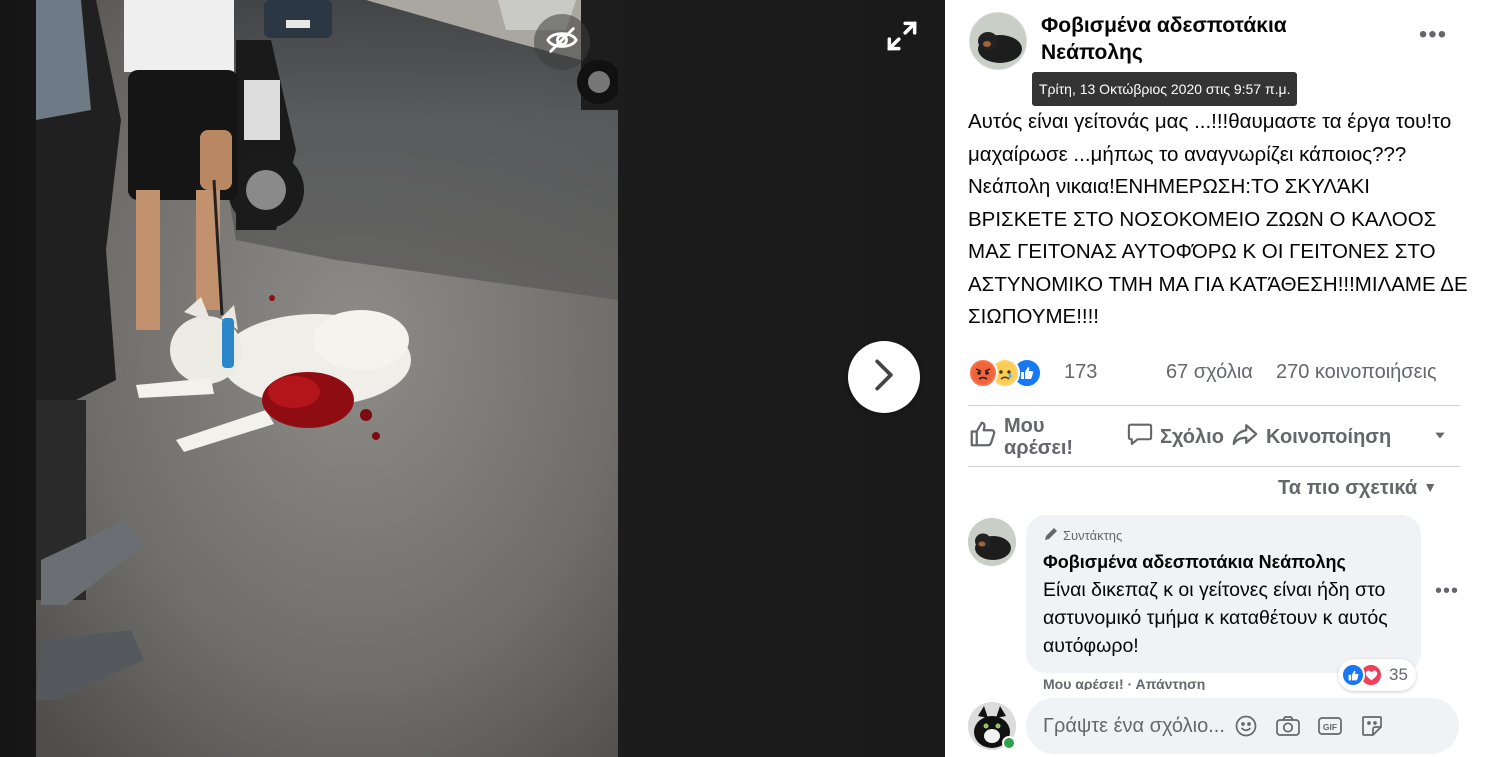 This screenshot has width=1488, height=757. What do you see at coordinates (1356, 372) in the screenshot?
I see `shares-count-link: 270 κοινοποιήσεις` at bounding box center [1356, 372].